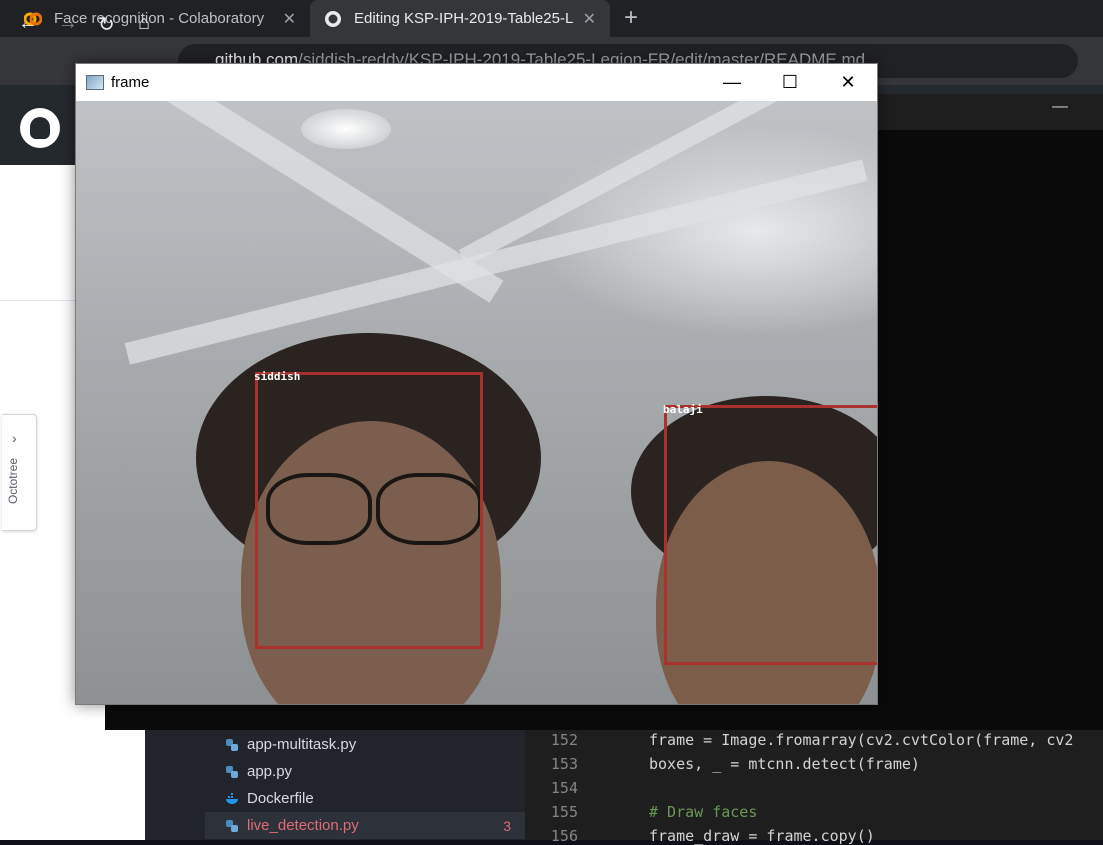 The height and width of the screenshot is (845, 1103). I want to click on github-icon, so click(333, 18).